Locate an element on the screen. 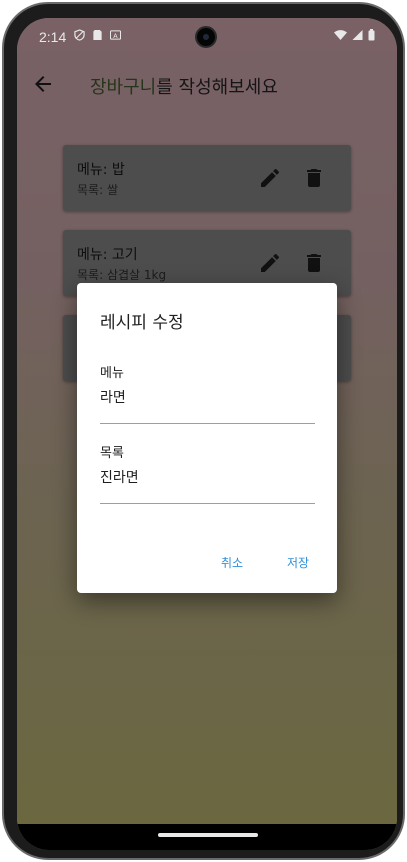 This screenshot has width=407, height=862. keyboard-icon: A is located at coordinates (115, 35).